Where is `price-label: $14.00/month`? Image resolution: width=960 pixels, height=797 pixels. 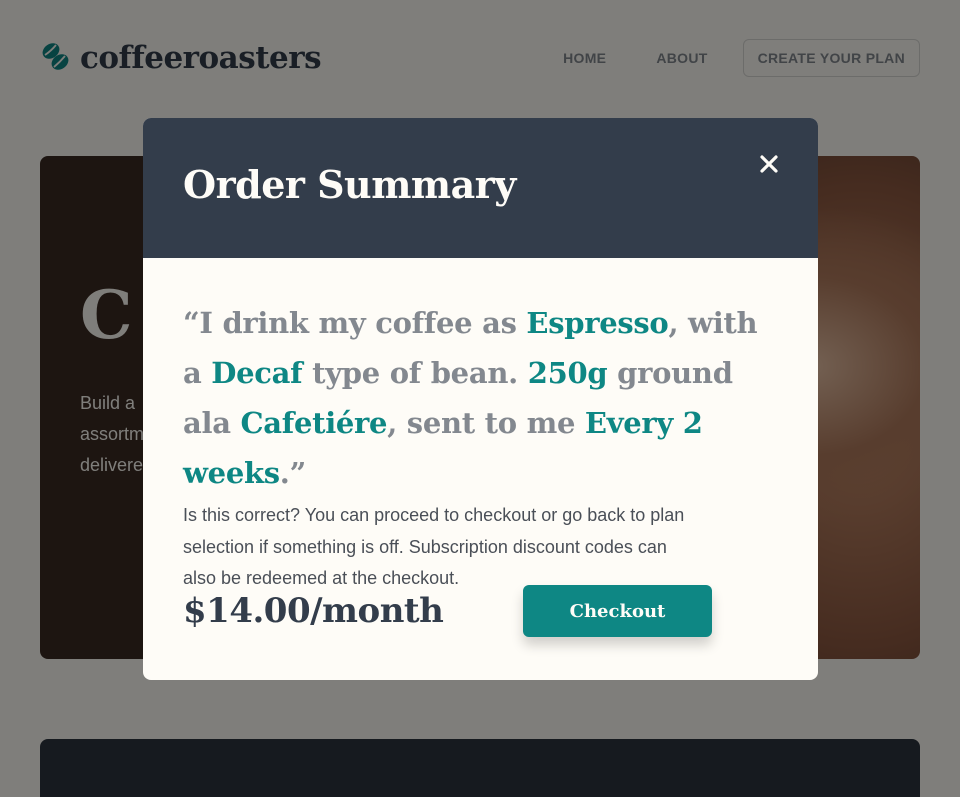
price-label: $14.00/month is located at coordinates (313, 611).